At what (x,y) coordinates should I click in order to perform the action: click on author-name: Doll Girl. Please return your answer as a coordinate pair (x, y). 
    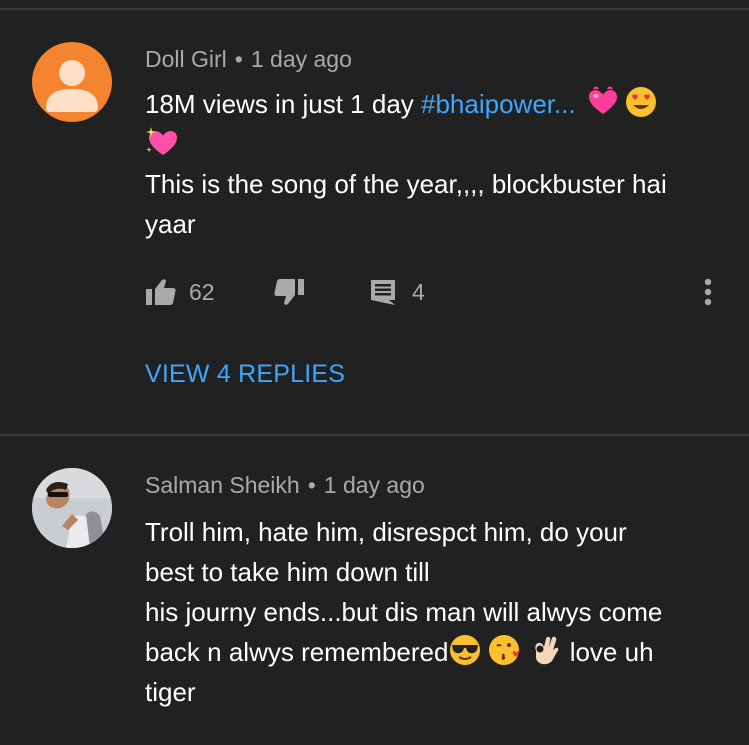
    Looking at the image, I should click on (186, 59).